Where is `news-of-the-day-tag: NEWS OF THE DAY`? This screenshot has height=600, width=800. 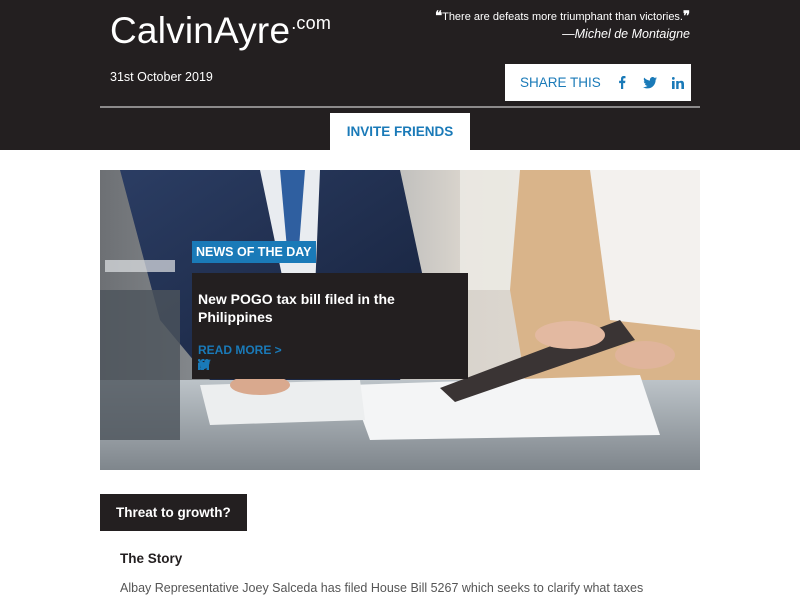
news-of-the-day-tag: NEWS OF THE DAY is located at coordinates (254, 252).